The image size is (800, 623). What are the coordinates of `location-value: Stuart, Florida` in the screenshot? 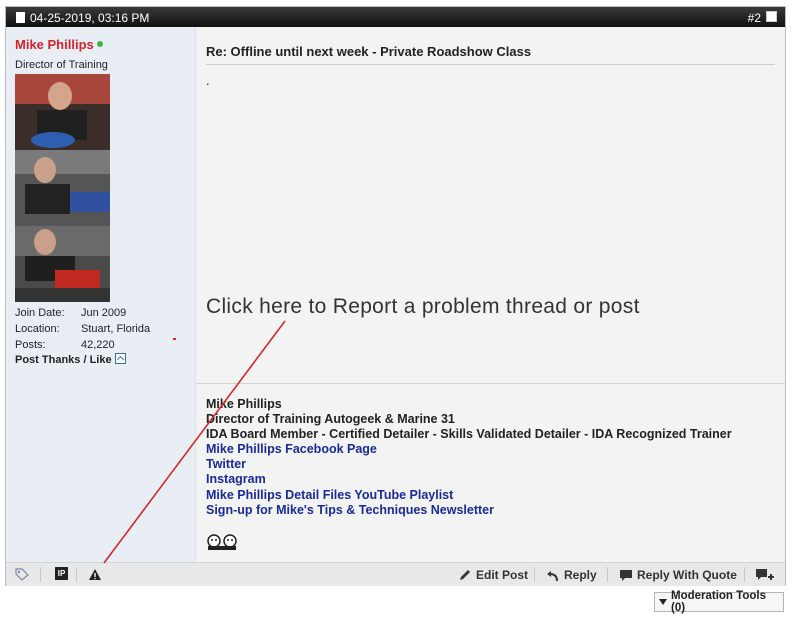 It's located at (116, 329).